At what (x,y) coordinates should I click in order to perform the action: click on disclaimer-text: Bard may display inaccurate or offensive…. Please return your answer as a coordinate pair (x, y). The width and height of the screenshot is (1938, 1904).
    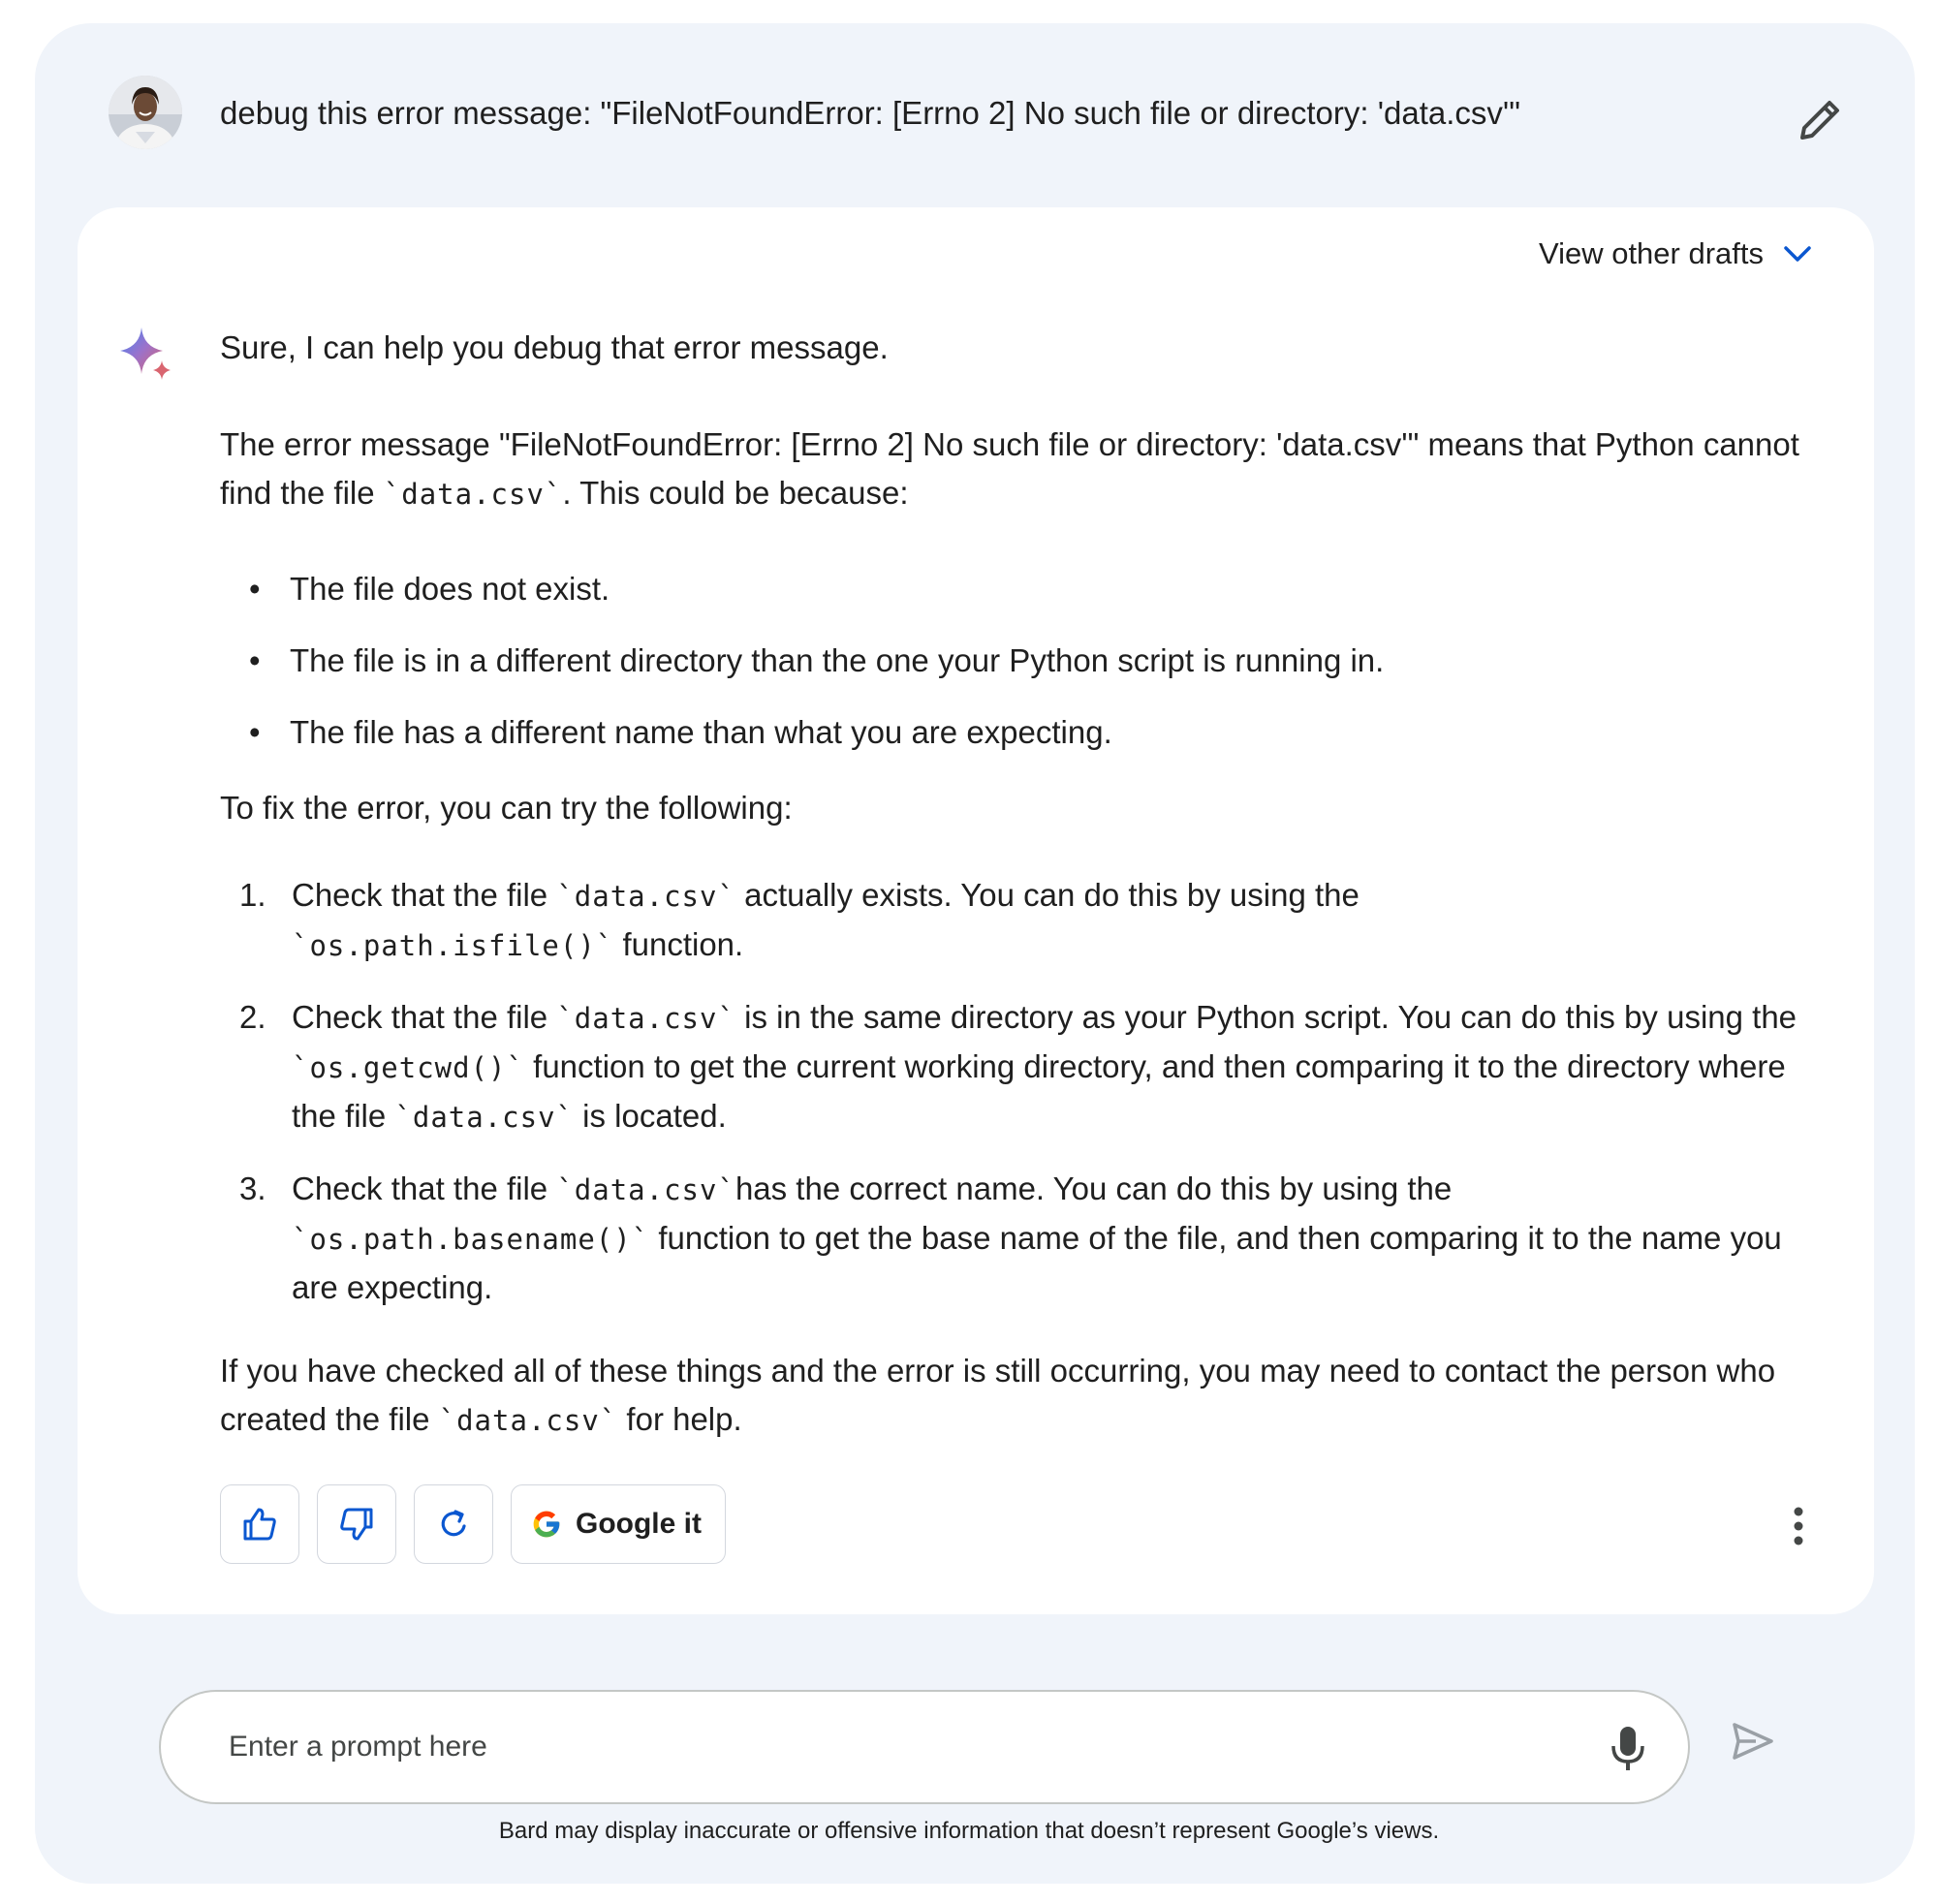
    Looking at the image, I should click on (969, 1831).